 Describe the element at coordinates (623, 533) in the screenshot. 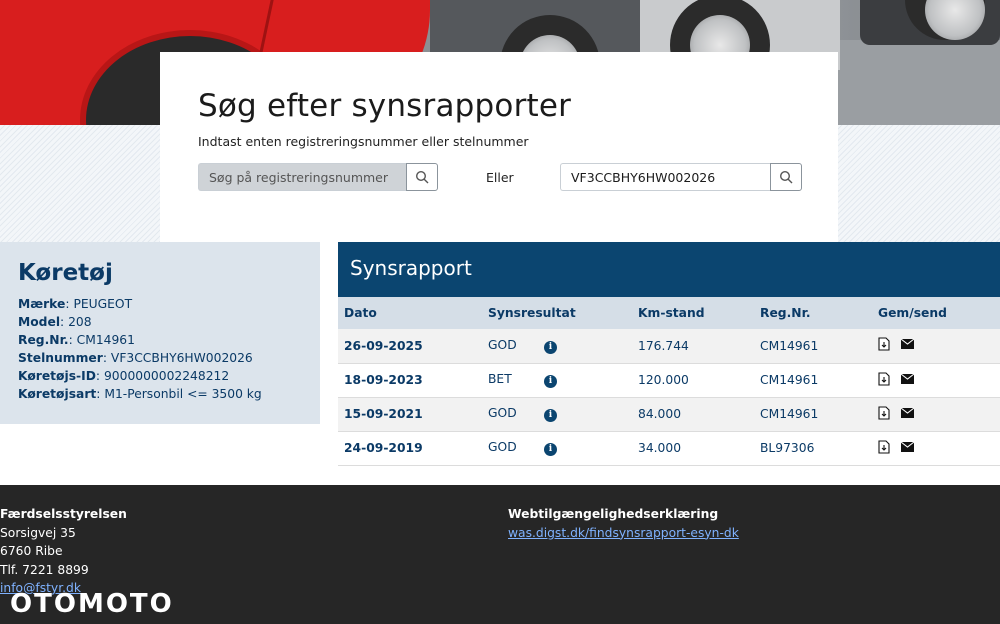

I see `accessibility-link: was.digst.dk/findsynsrapport-esyn-dk` at that location.